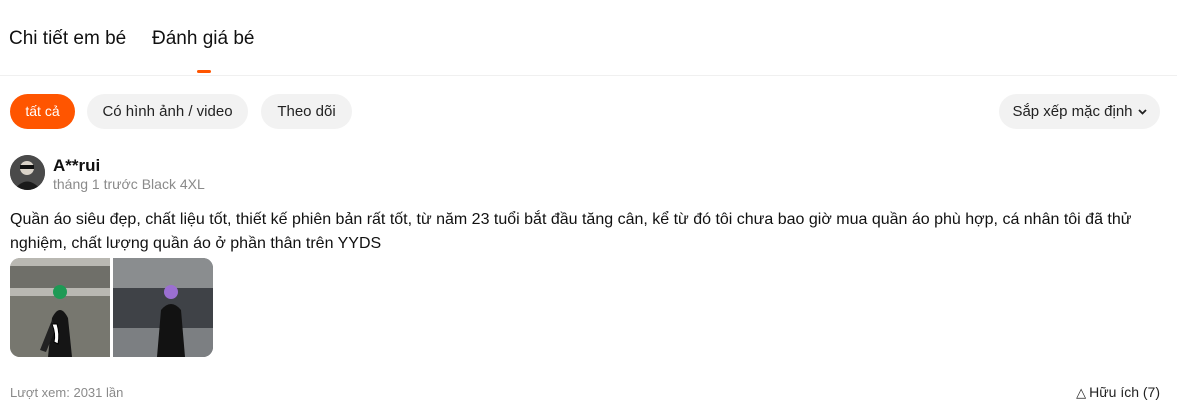 Image resolution: width=1177 pixels, height=409 pixels. What do you see at coordinates (204, 71) in the screenshot?
I see `active-tab-indicator` at bounding box center [204, 71].